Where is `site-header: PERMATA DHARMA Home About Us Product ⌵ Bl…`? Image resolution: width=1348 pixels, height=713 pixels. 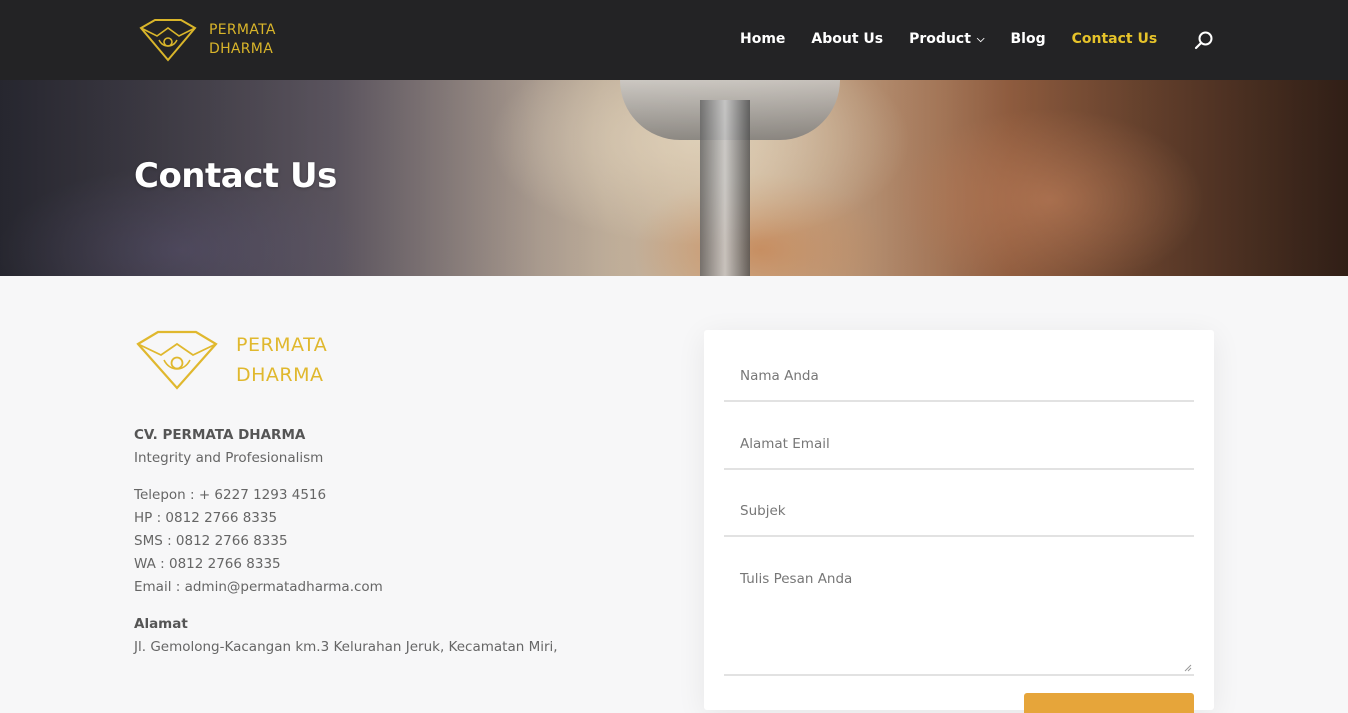 site-header: PERMATA DHARMA Home About Us Product ⌵ Bl… is located at coordinates (674, 40).